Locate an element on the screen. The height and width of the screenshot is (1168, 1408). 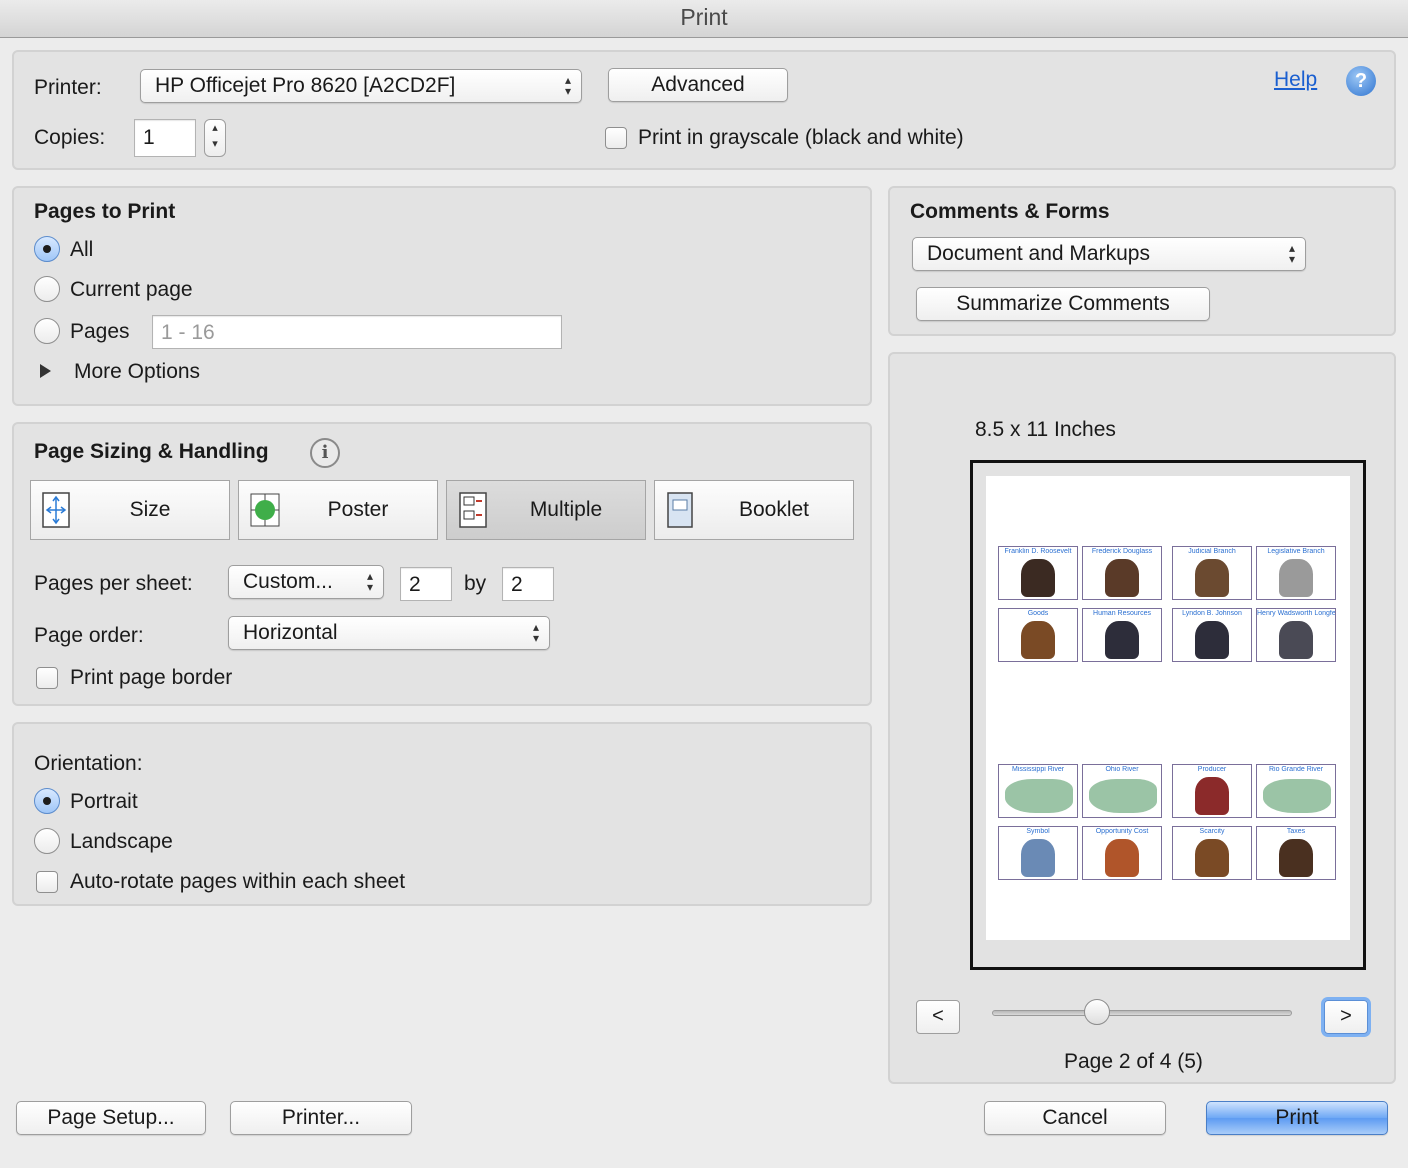
preview-thumbnail: Ohio River is located at coordinates (1122, 791).